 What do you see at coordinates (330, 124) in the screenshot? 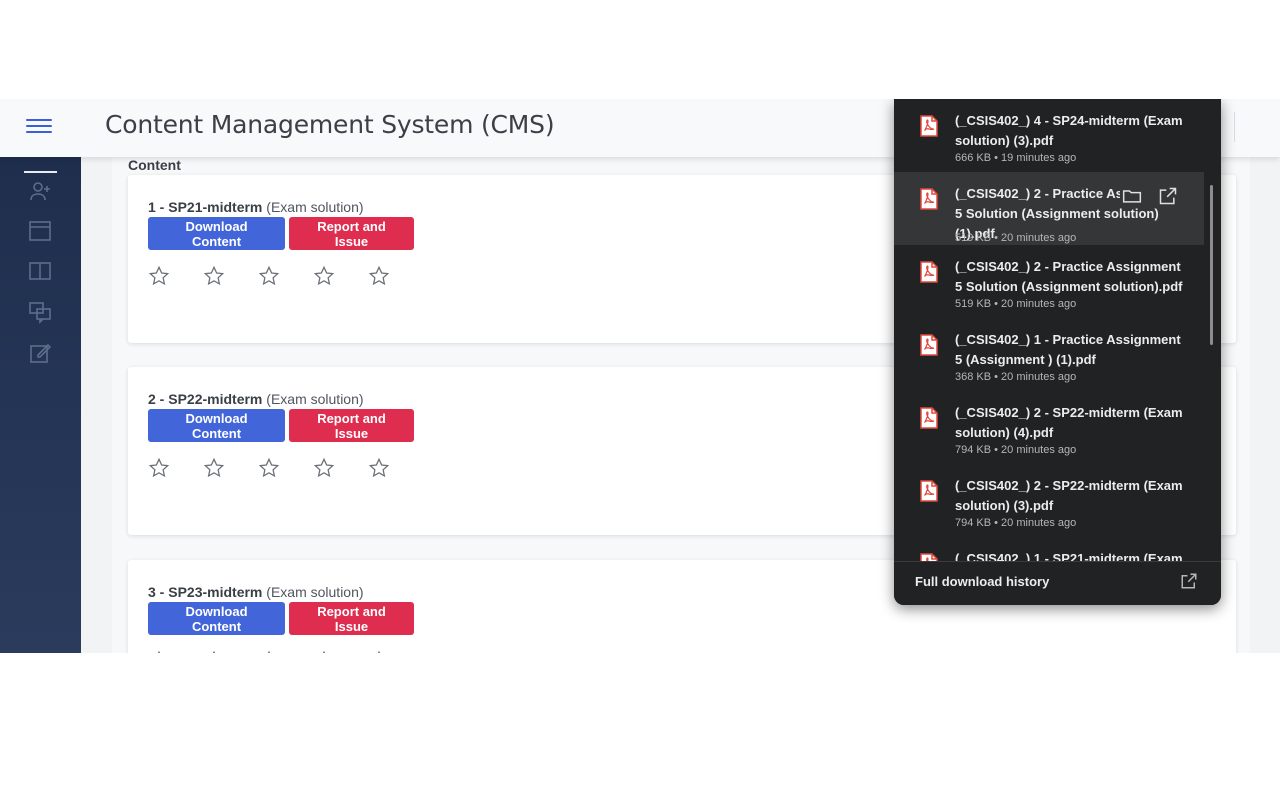
I see `page-title: Content Management System (CMS)` at bounding box center [330, 124].